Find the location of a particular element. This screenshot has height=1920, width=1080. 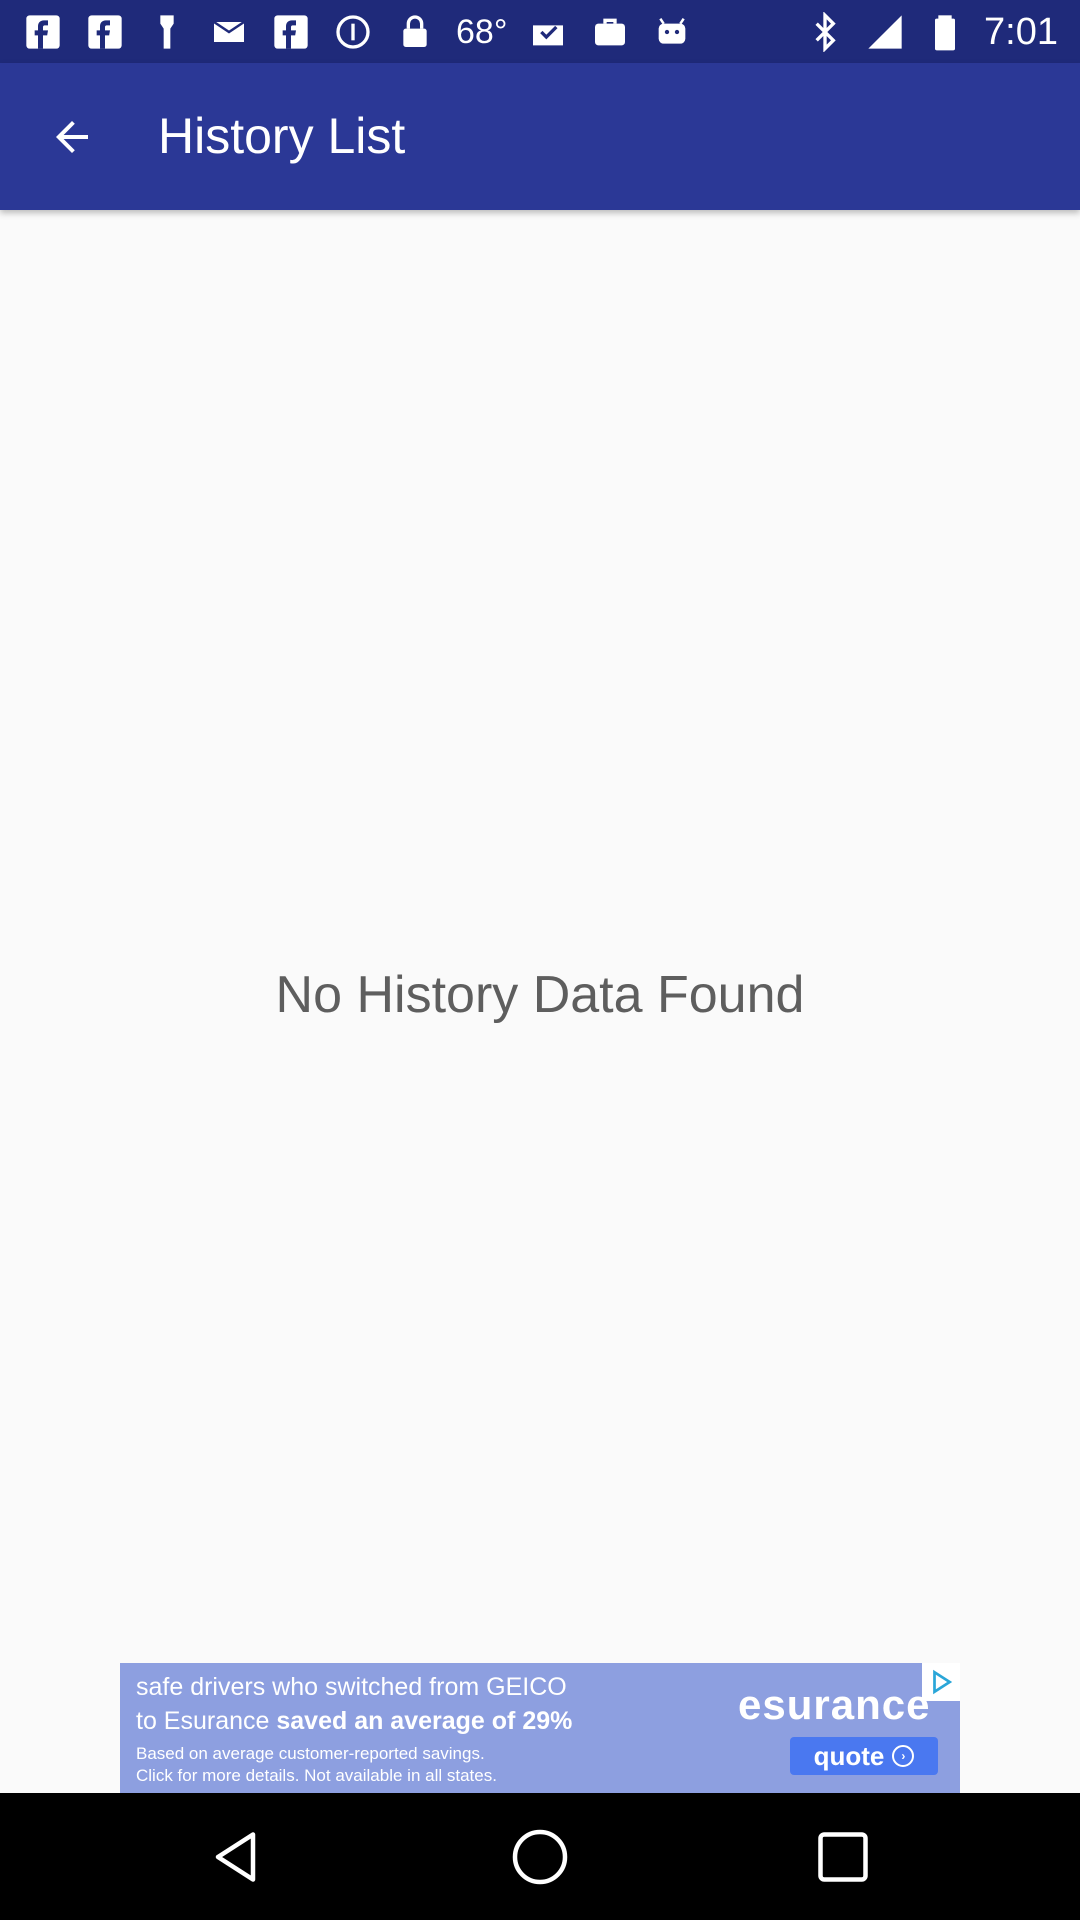

arrow-back-icon is located at coordinates (72, 137).